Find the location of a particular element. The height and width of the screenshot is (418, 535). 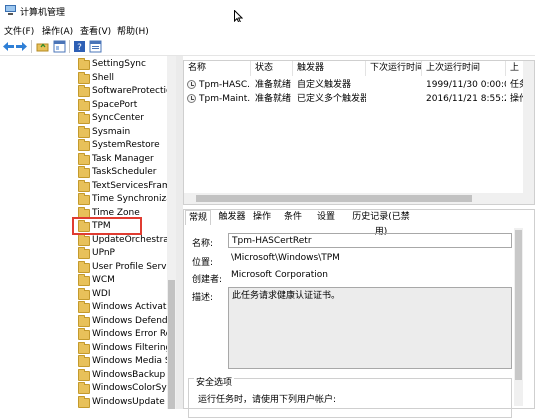

column-header-next-run: 下次运行时间 is located at coordinates (394, 68).